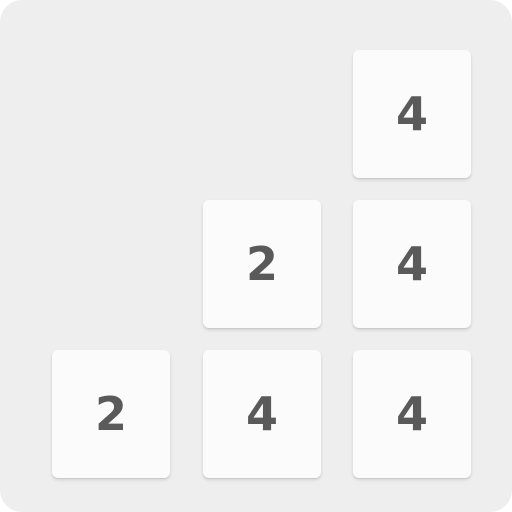 The image size is (512, 512). I want to click on tile-r1-c2: 4, so click(412, 264).